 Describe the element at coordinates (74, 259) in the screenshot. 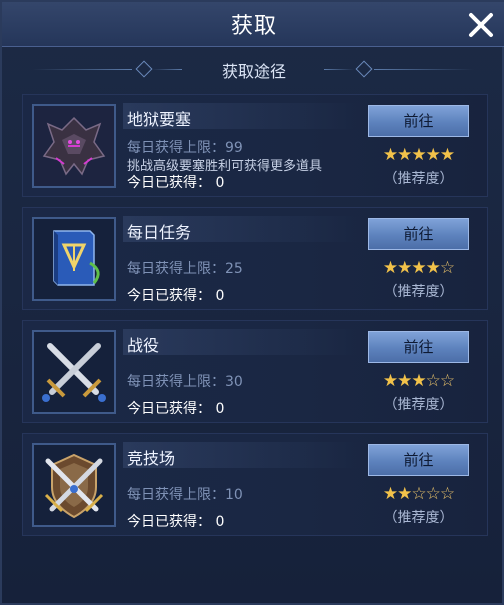

I see `book-icon` at that location.